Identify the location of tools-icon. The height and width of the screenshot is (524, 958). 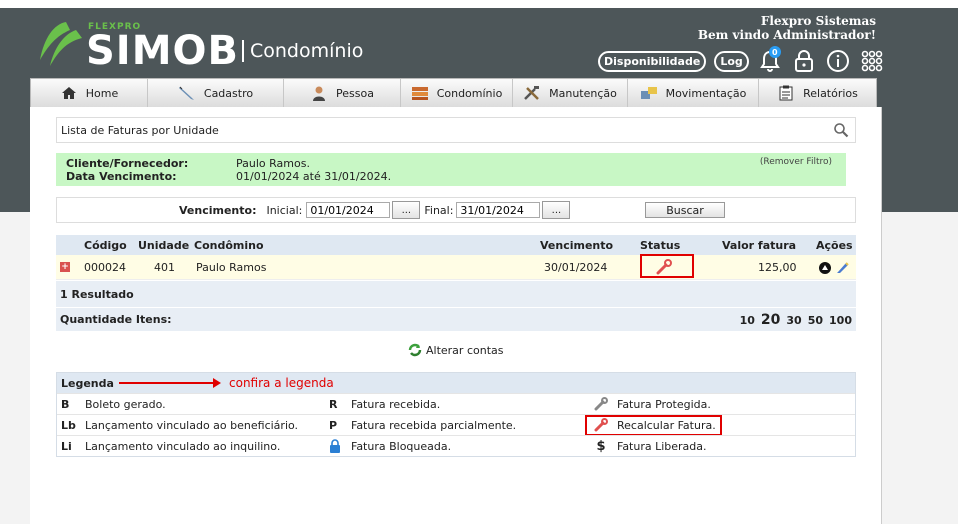
(532, 93).